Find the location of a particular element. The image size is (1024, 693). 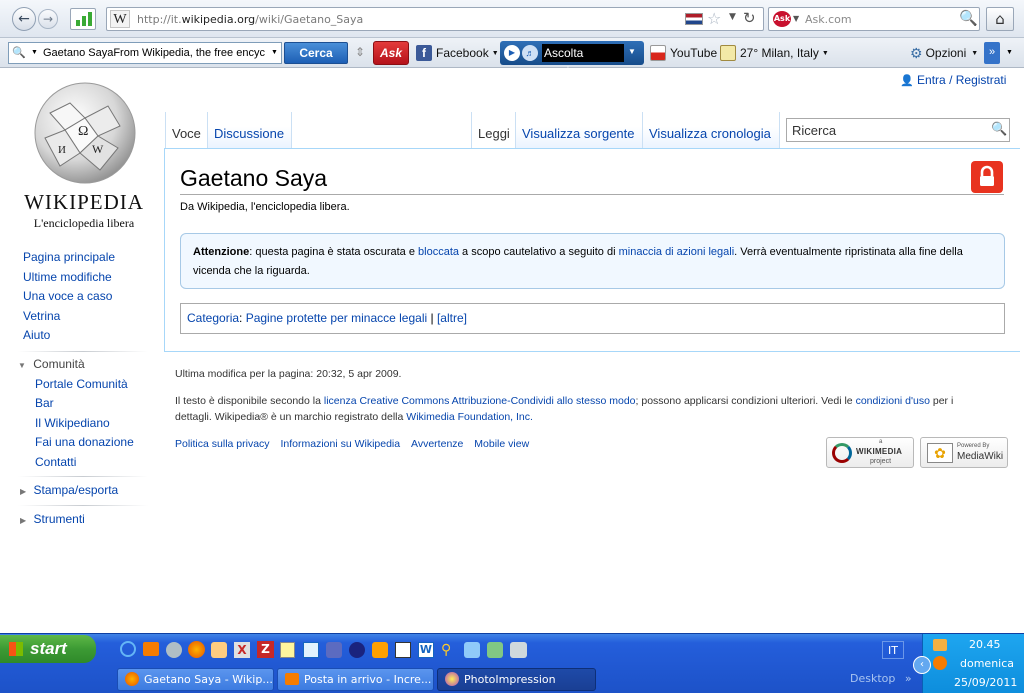

community-heading: ▼ Comunità is located at coordinates (51, 364).